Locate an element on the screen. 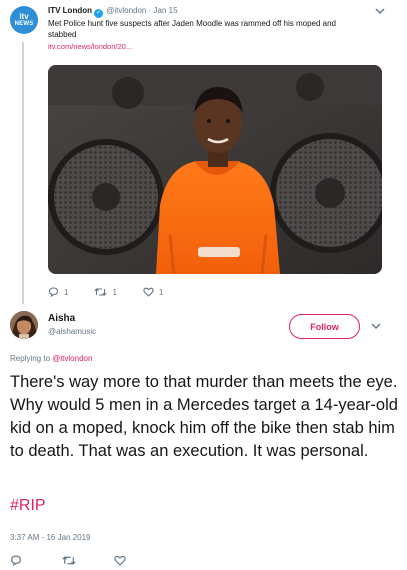  thread-connector-line is located at coordinates (23, 173).